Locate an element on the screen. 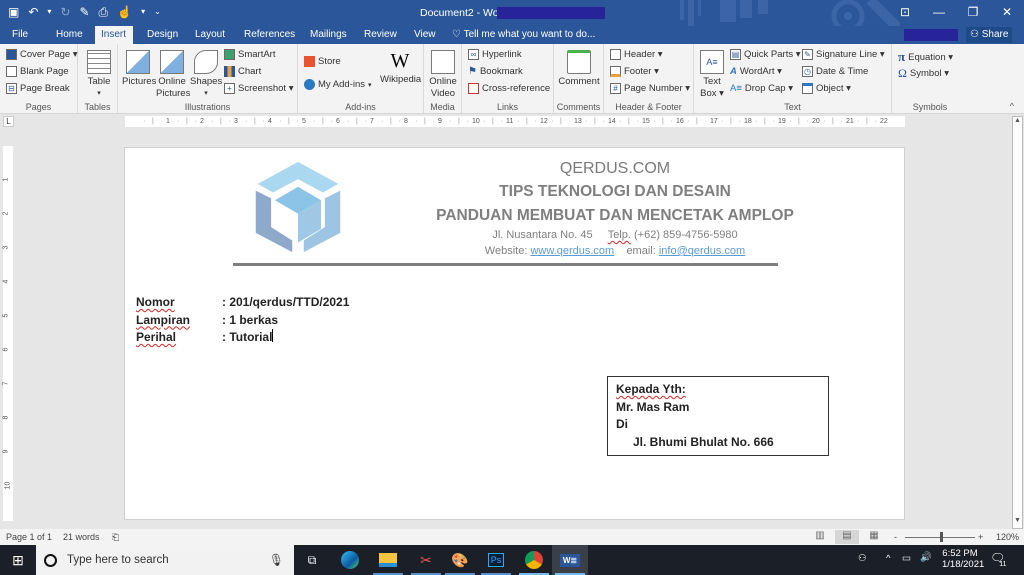 This screenshot has width=1024, height=575. word-count: 21 words is located at coordinates (81, 537).